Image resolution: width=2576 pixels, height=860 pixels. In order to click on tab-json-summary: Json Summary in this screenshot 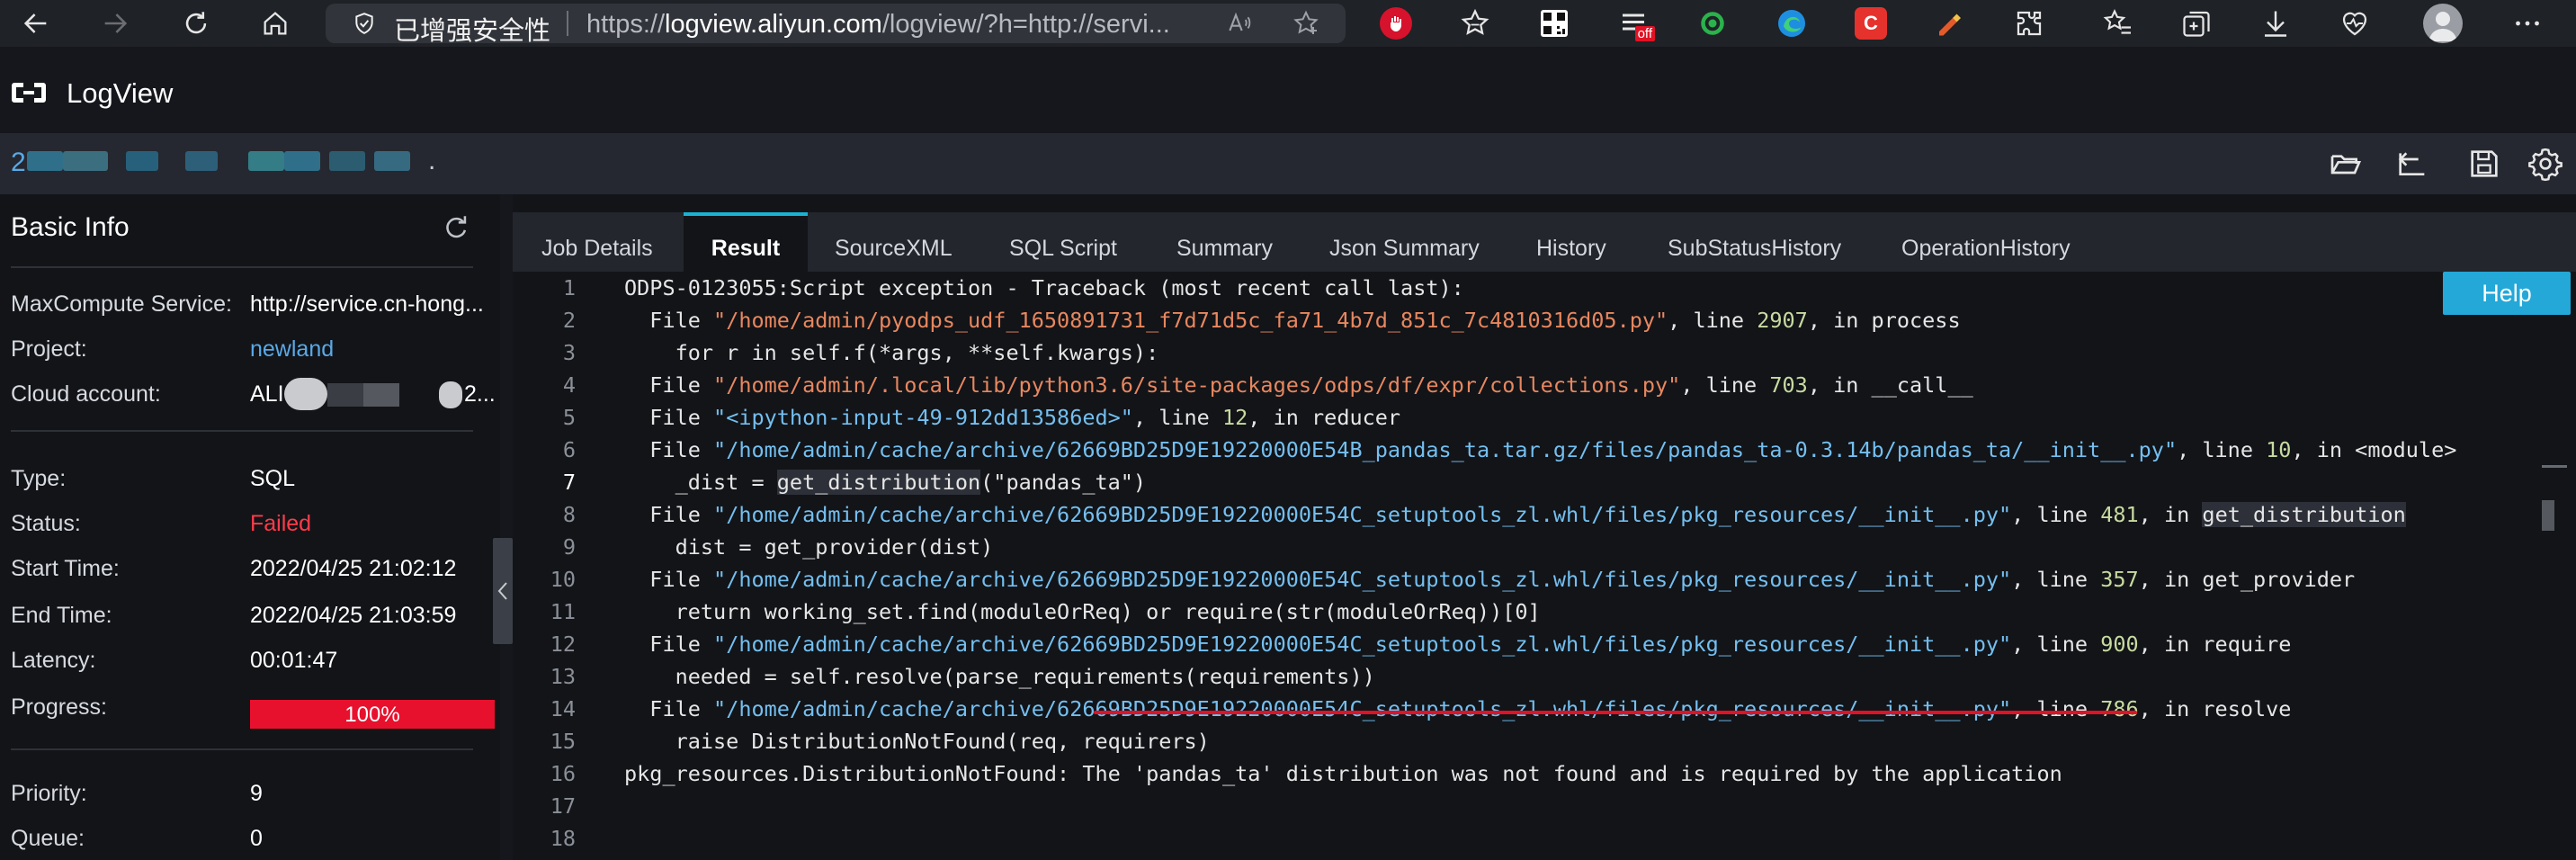, I will do `click(1404, 242)`.